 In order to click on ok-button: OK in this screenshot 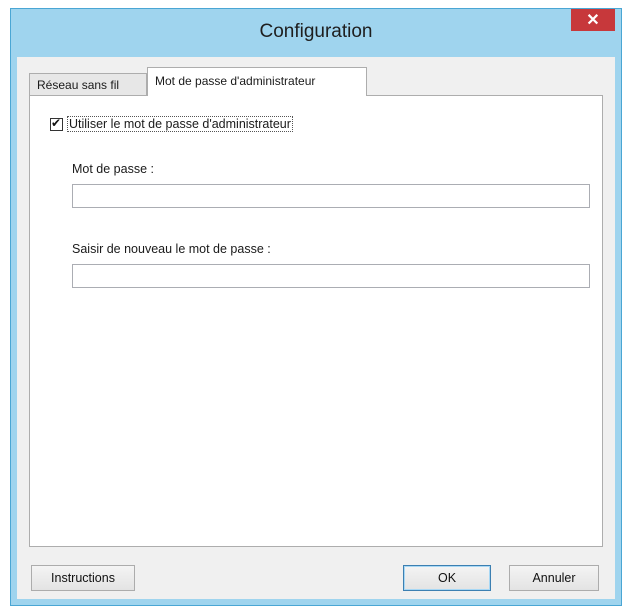, I will do `click(447, 578)`.